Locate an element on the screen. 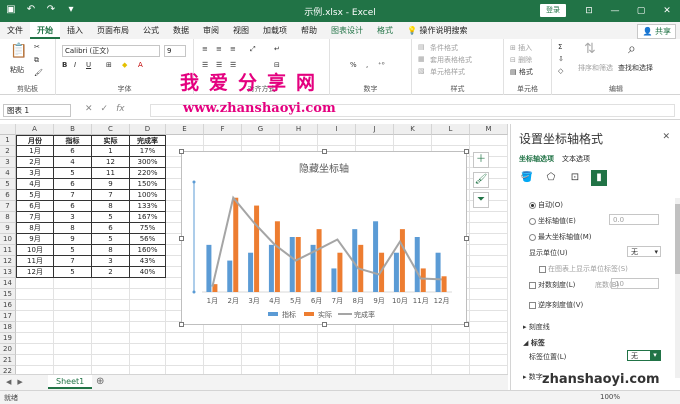  format-cells-button: ▤ 格式 is located at coordinates (521, 72).